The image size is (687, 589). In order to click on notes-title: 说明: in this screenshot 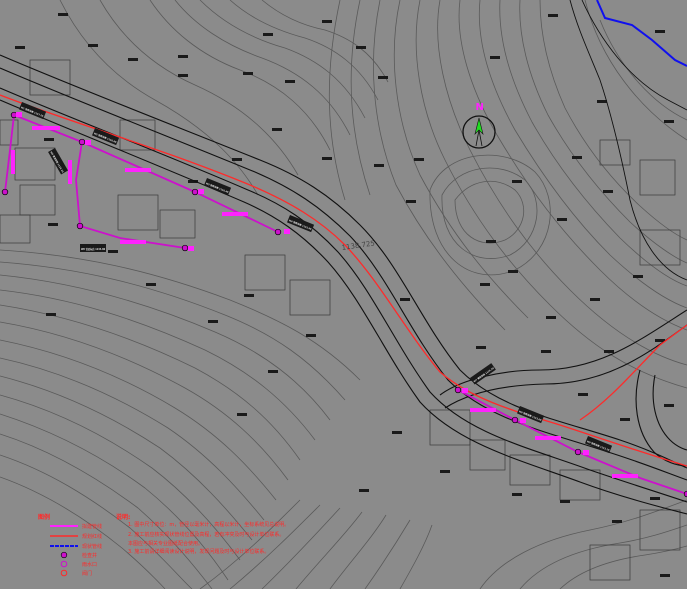, I will do `click(123, 517)`.